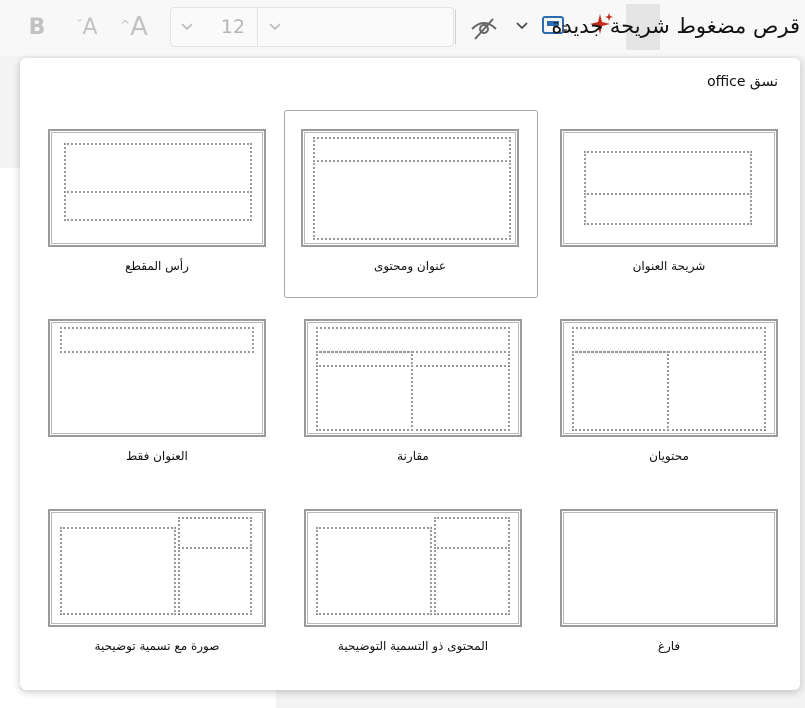 This screenshot has width=805, height=708. I want to click on layout-label: عنوان ومحتوى, so click(410, 266).